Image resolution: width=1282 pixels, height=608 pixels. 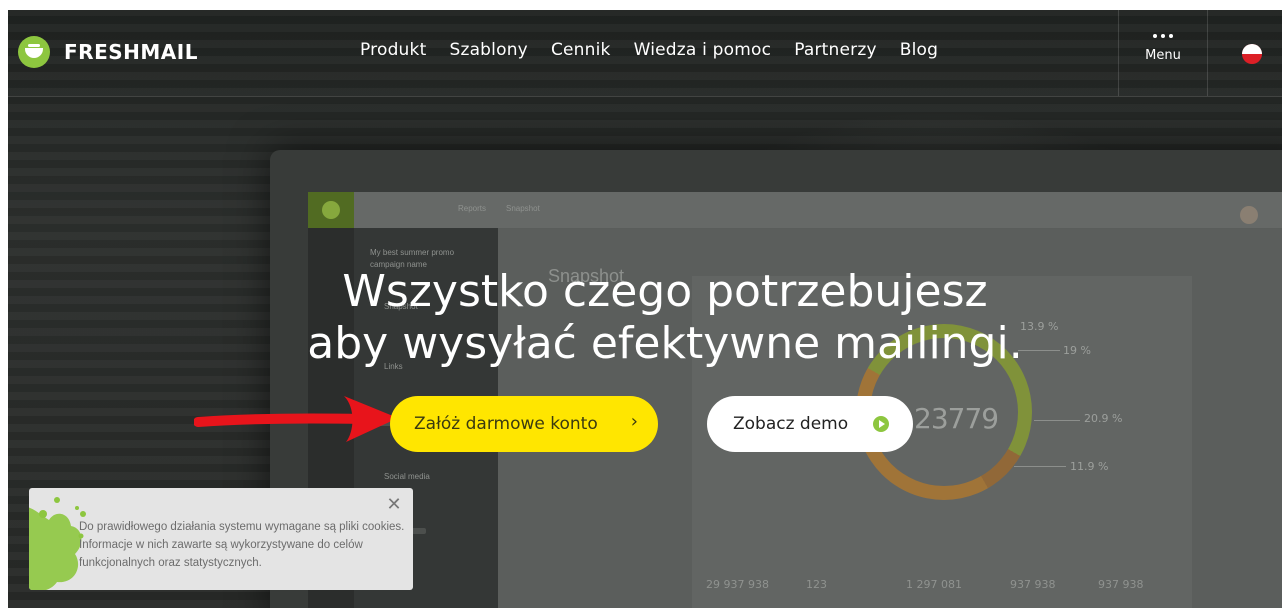 I want to click on hero-title-line-1: Wszystko czego potrzebujesz, so click(x=665, y=291).